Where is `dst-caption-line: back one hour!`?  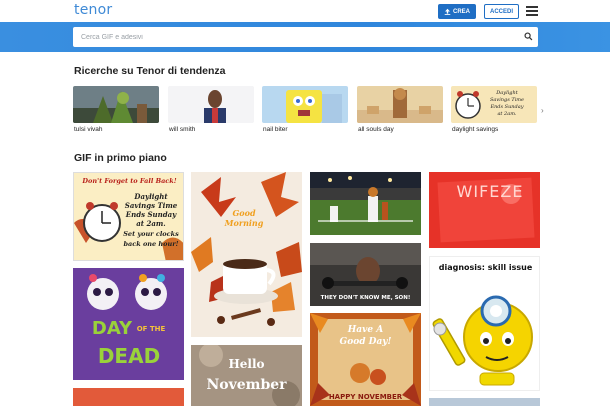
dst-caption-line: back one hour! is located at coordinates (151, 244).